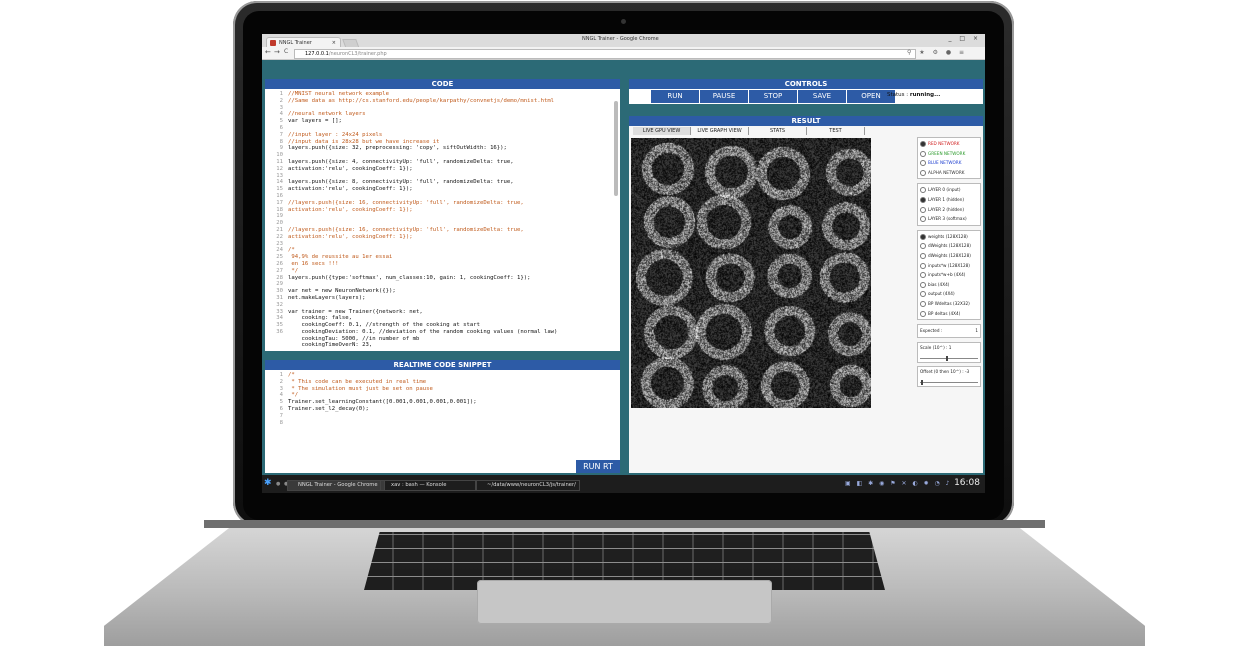 The image size is (1247, 660). What do you see at coordinates (898, 483) in the screenshot?
I see `system-tray-icons: ▣ ◧ ✱ ◉ ⚑ ✕ ◐ ✹ ◔ ♪` at bounding box center [898, 483].